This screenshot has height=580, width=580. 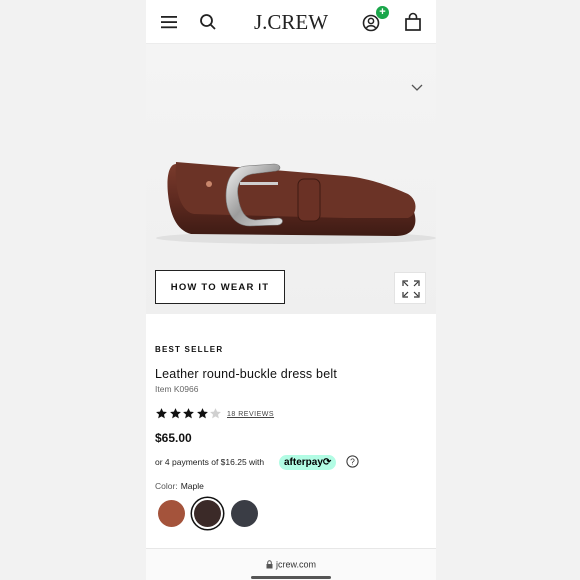 What do you see at coordinates (296, 203) in the screenshot?
I see `belt-photo` at bounding box center [296, 203].